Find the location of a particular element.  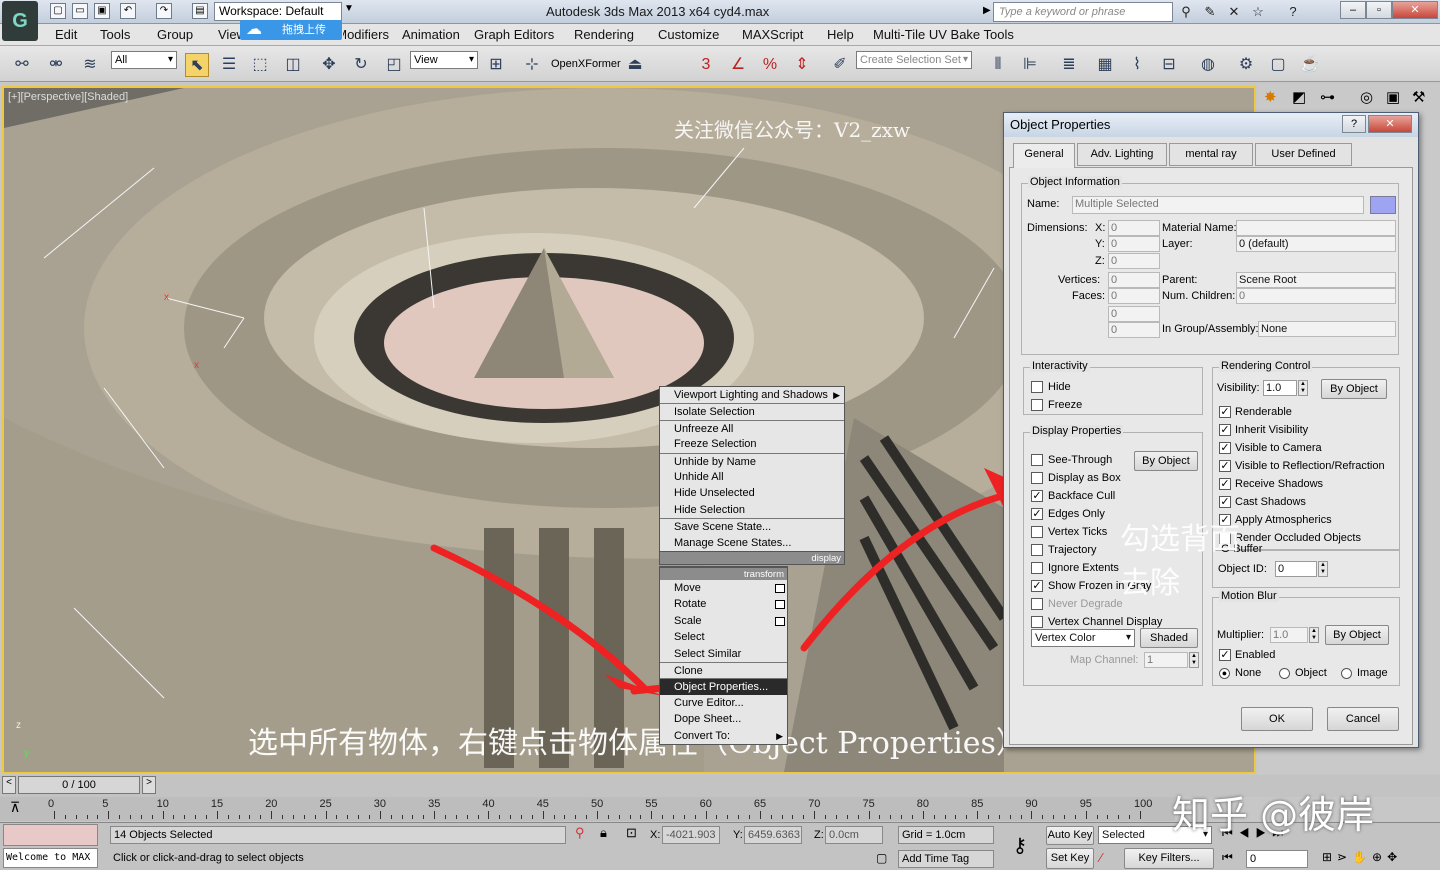

binoculars-icon: ⚲ is located at coordinates (1186, 12).